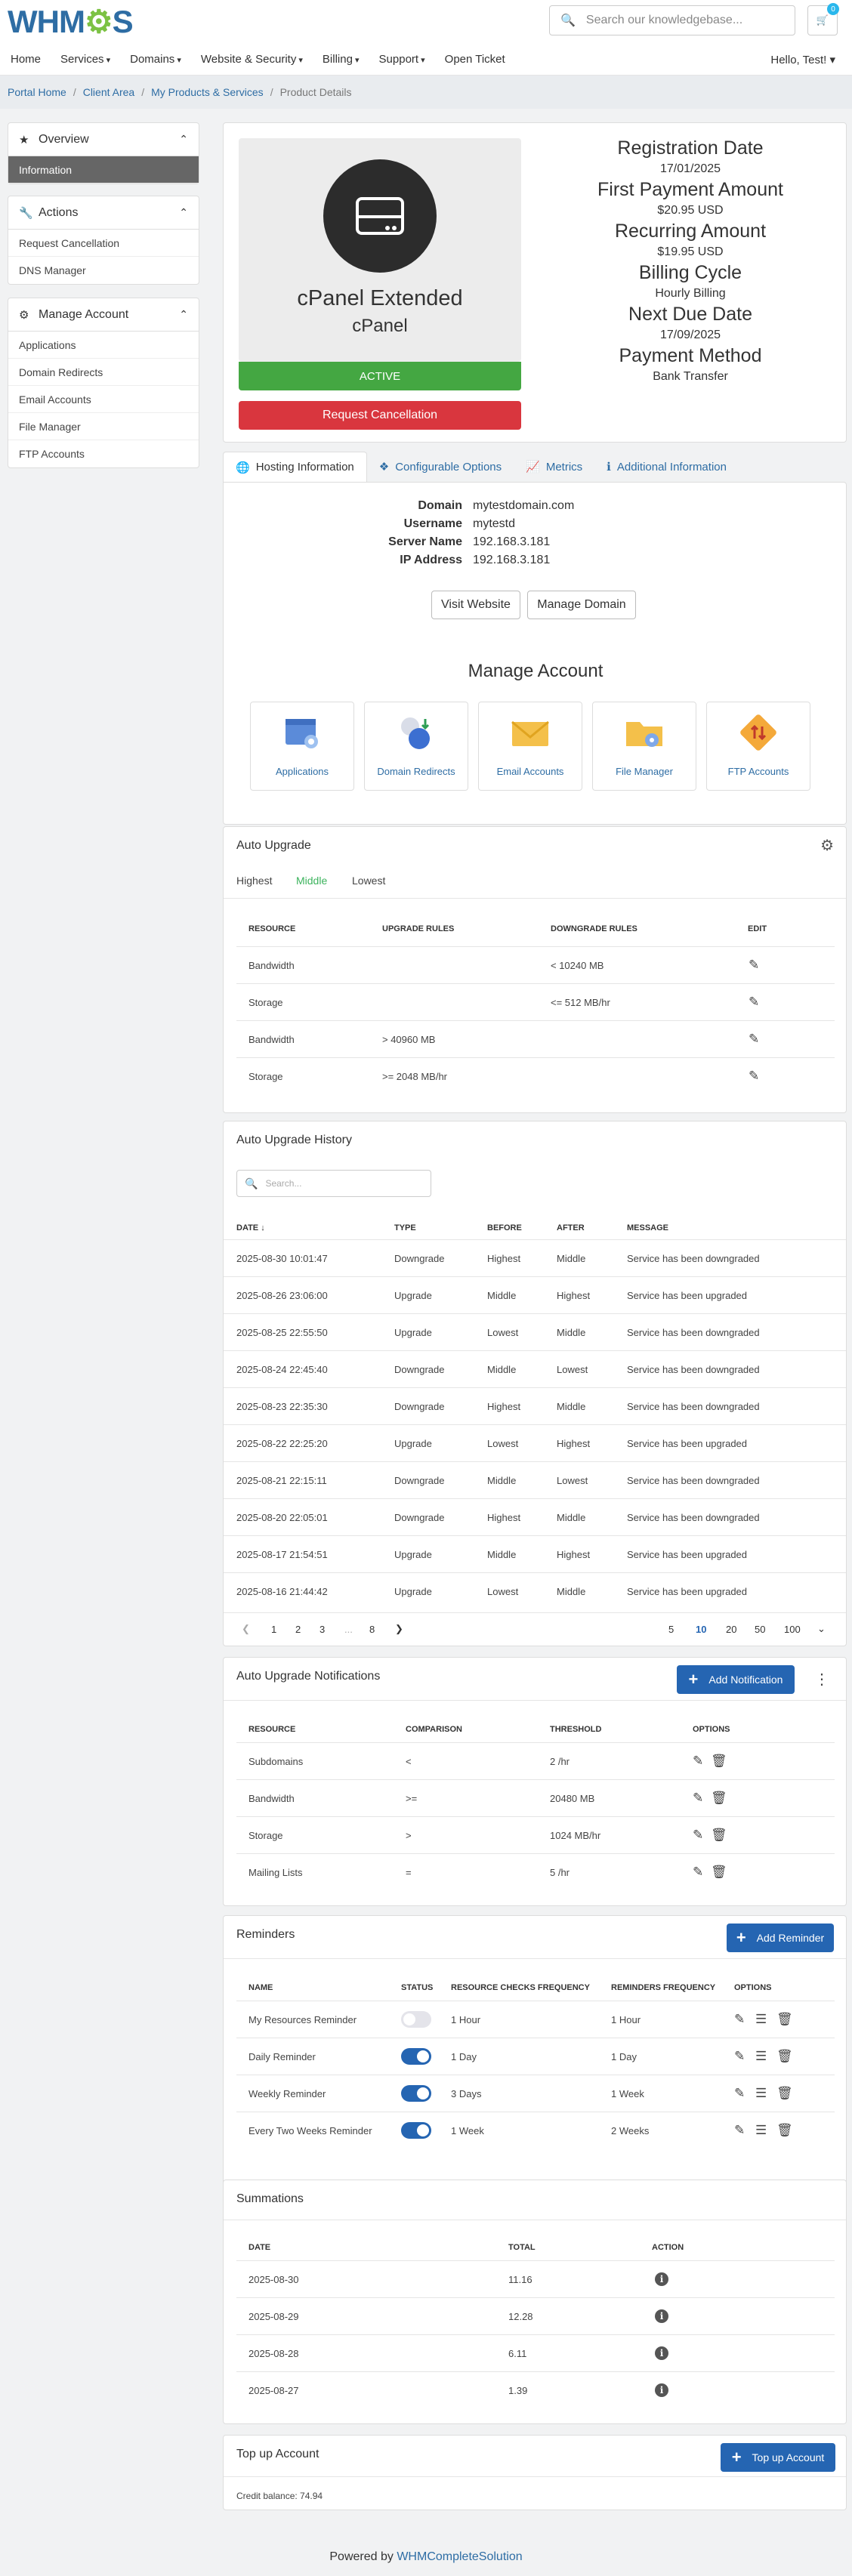 The width and height of the screenshot is (852, 2576). Describe the element at coordinates (155, 59) in the screenshot. I see `nav-domains: Domains` at that location.